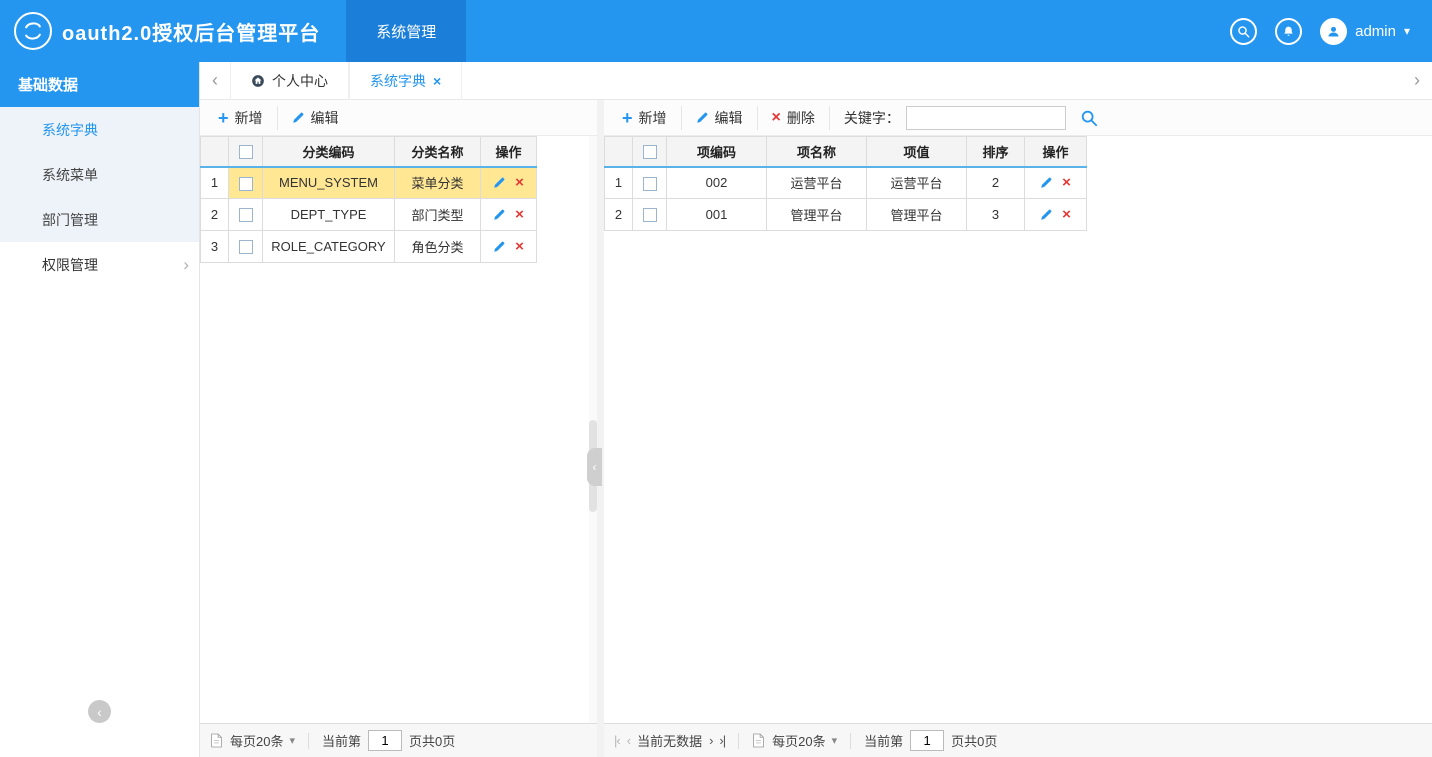 The image size is (1432, 757). Describe the element at coordinates (1417, 80) in the screenshot. I see `tabs-scroll-right-icon: ›` at that location.